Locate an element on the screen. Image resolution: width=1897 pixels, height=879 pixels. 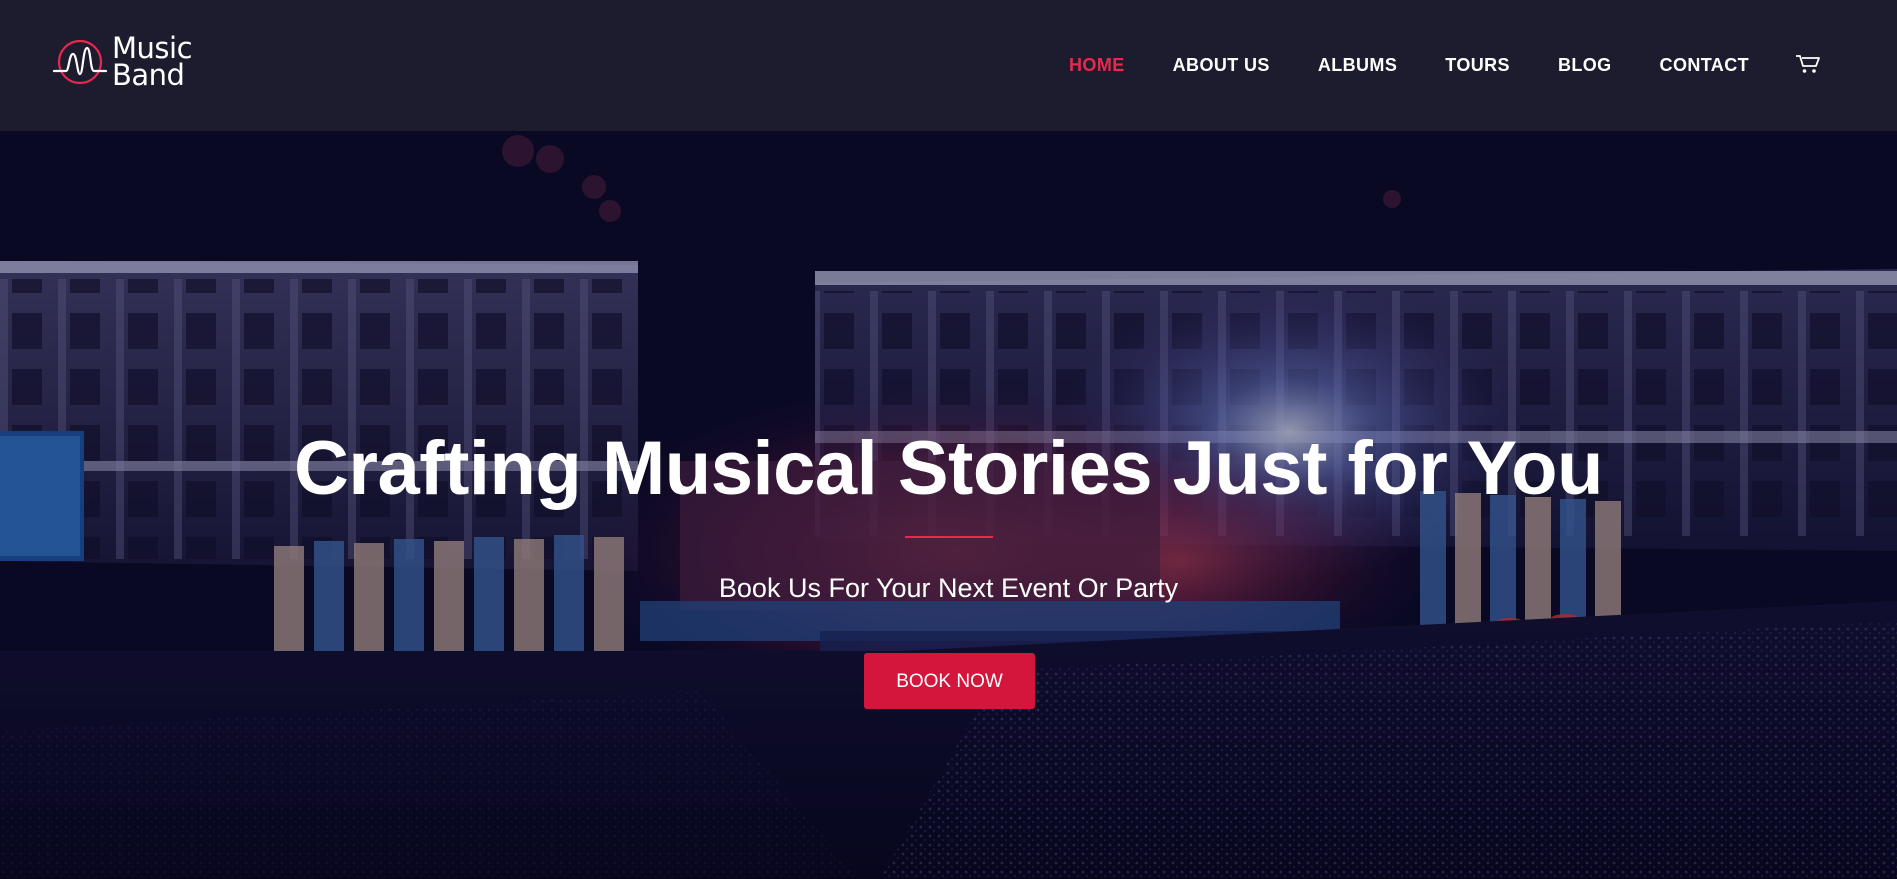
nav-item-about-us: ABOUT US is located at coordinates (1221, 65).